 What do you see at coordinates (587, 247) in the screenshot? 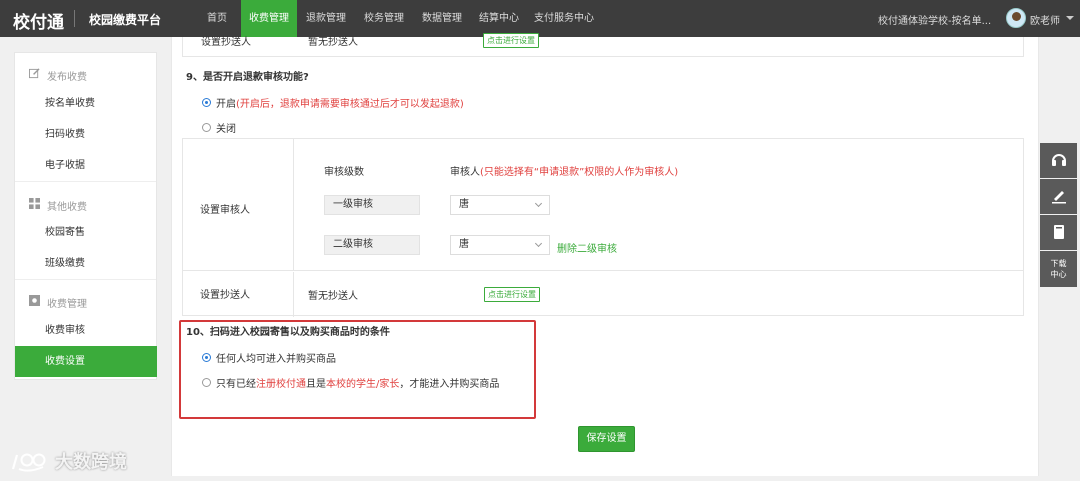
I see `delete-level-2-link: 删除二级审核` at bounding box center [587, 247].